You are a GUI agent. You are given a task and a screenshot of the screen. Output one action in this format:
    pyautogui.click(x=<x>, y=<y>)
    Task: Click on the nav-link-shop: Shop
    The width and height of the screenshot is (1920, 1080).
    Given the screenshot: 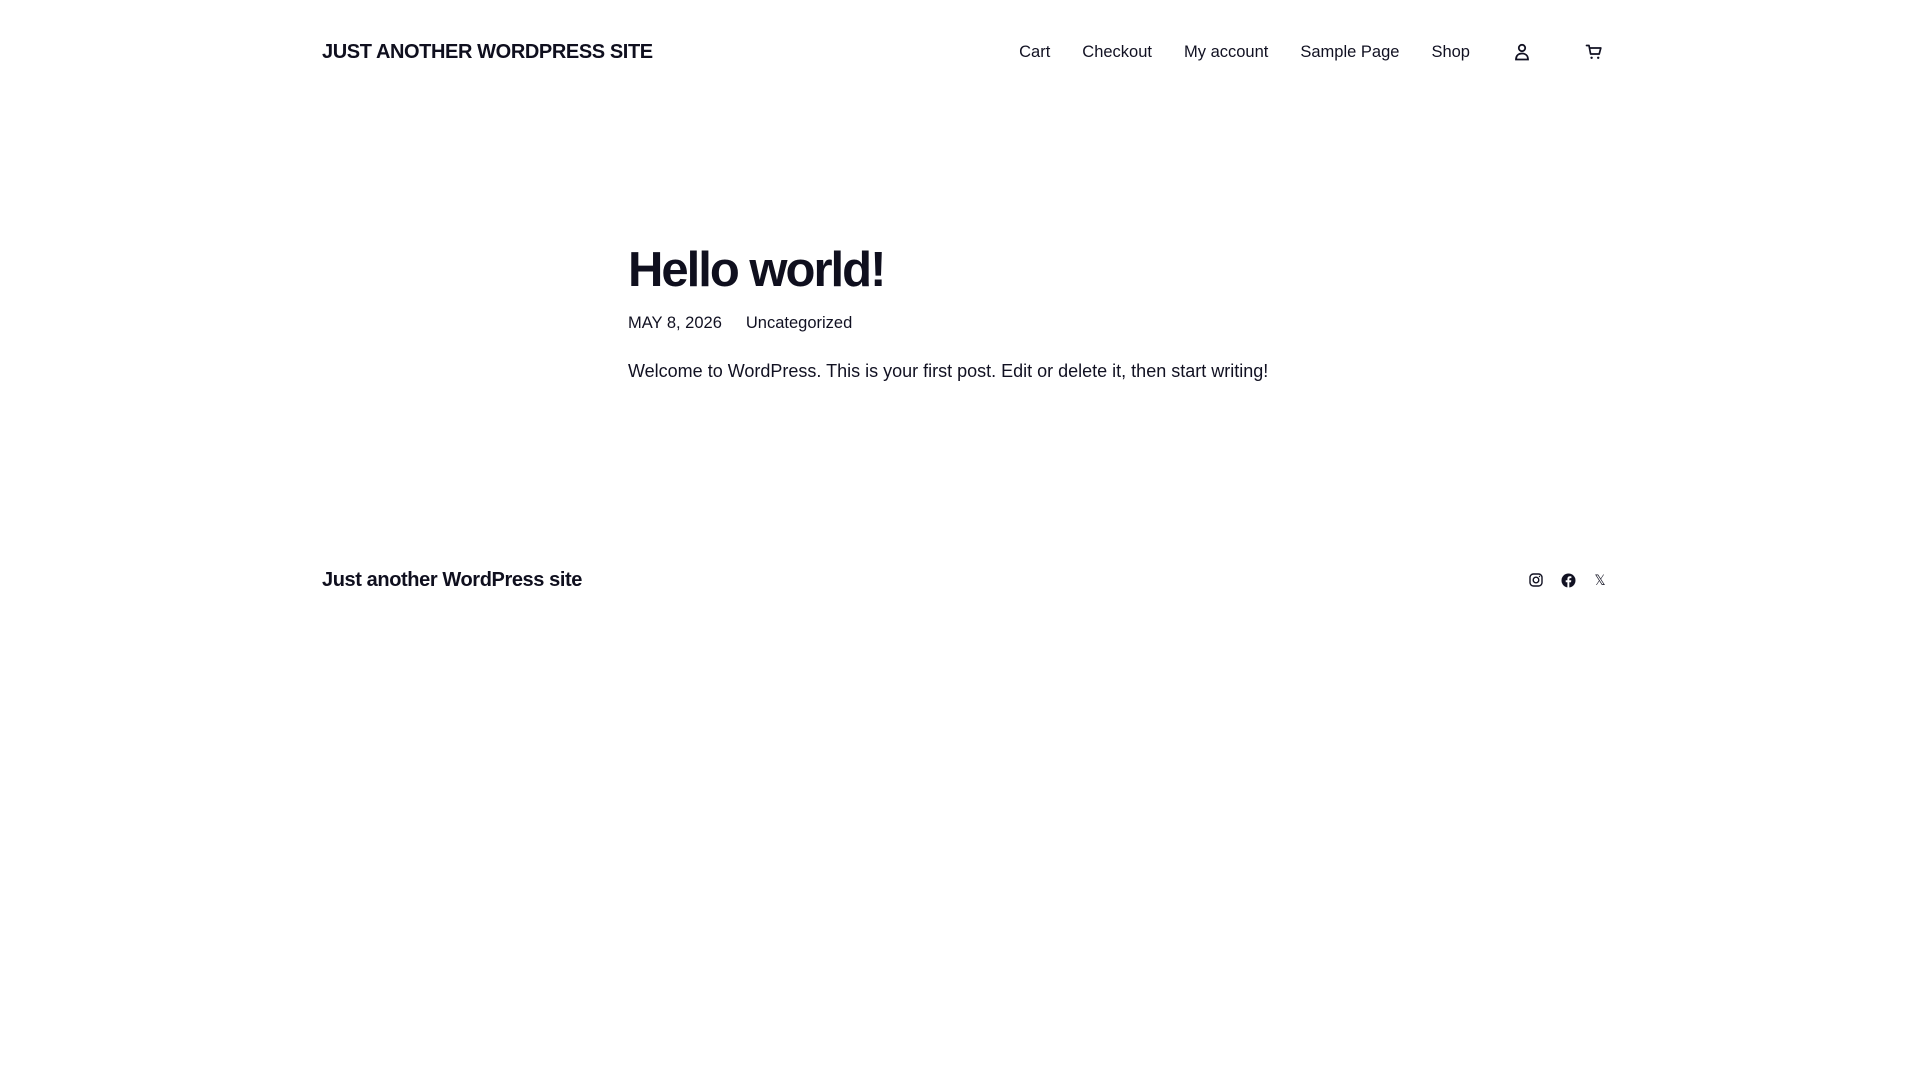 What is the action you would take?
    pyautogui.click(x=1450, y=52)
    